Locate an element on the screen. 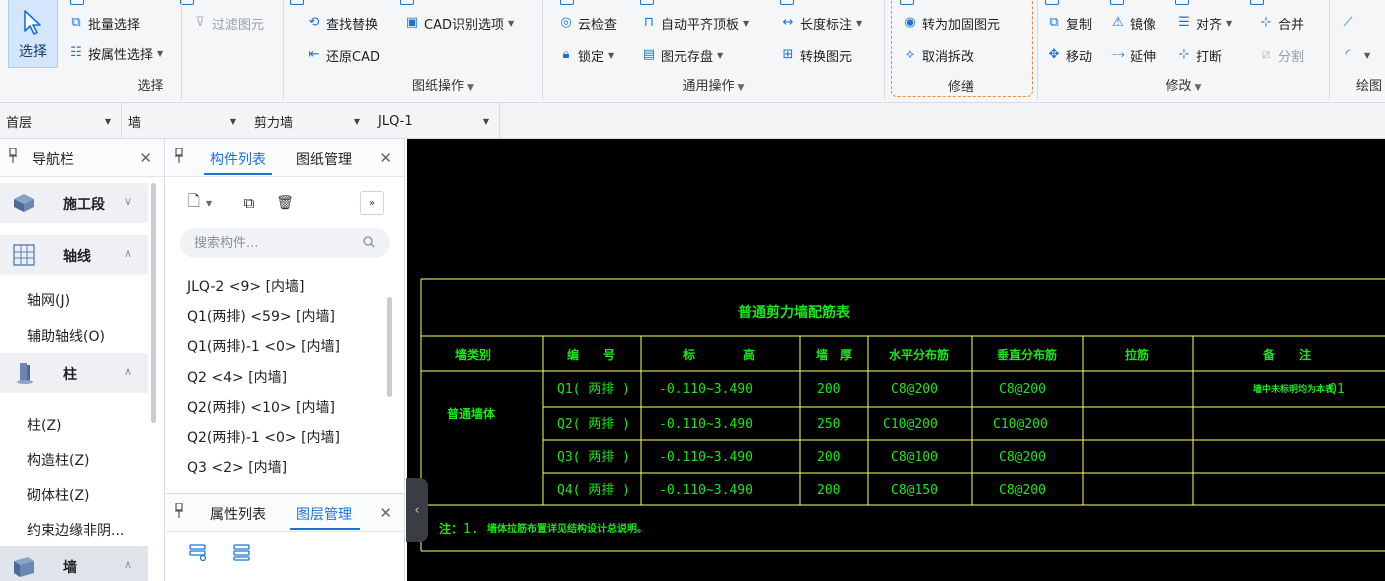  nav-cat-label: 施工段 is located at coordinates (84, 205).